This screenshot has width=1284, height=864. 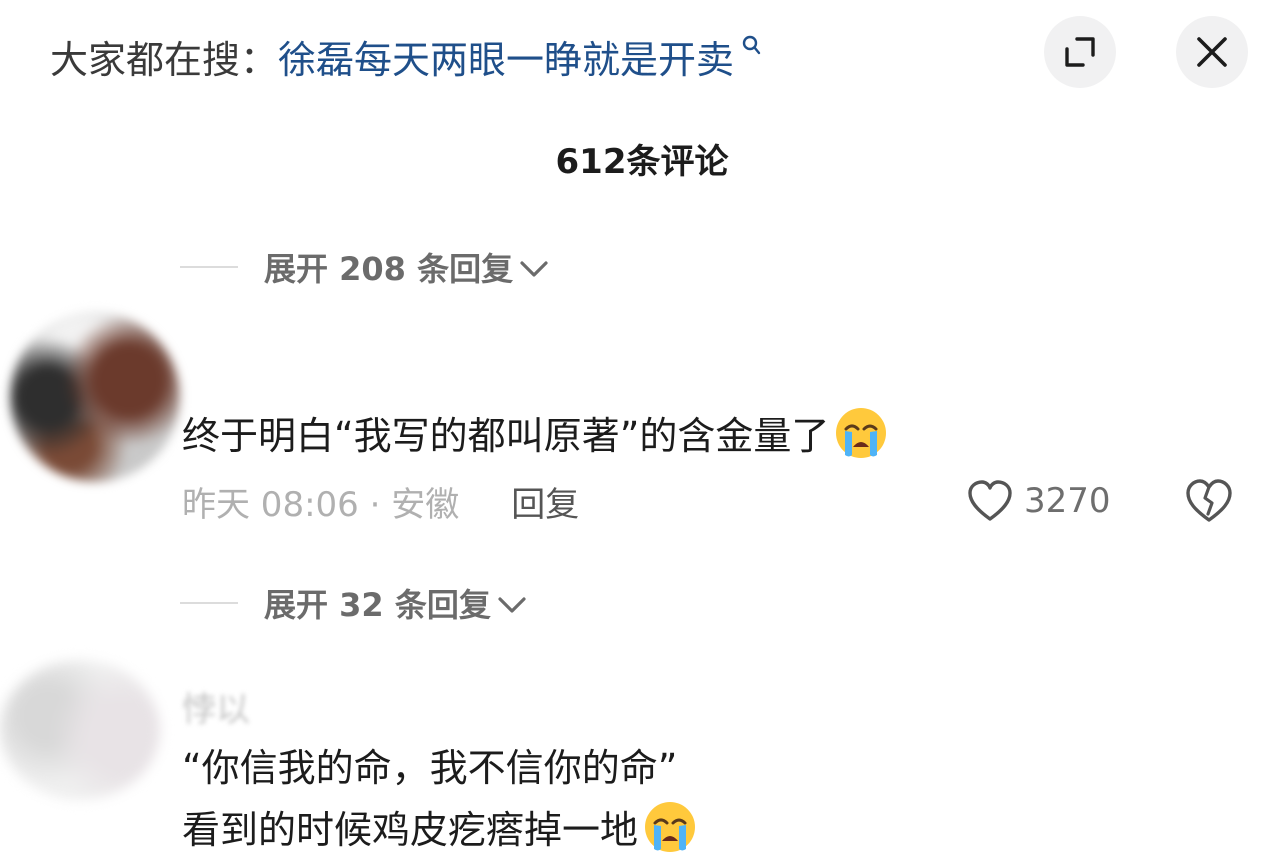 What do you see at coordinates (430, 768) in the screenshot?
I see `comment-text-line: “你信我的命，我不信你的命”` at bounding box center [430, 768].